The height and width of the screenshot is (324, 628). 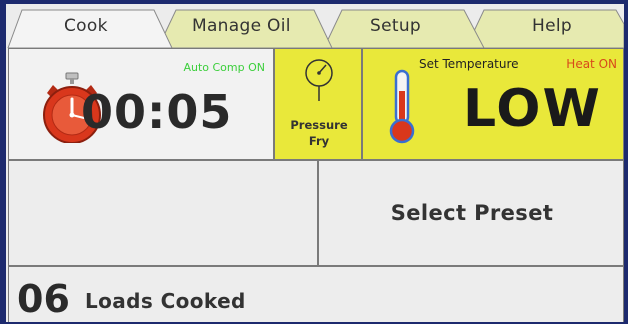 I want to click on tab-bar: Cook Manage Oil Setup Help, so click(x=315, y=26).